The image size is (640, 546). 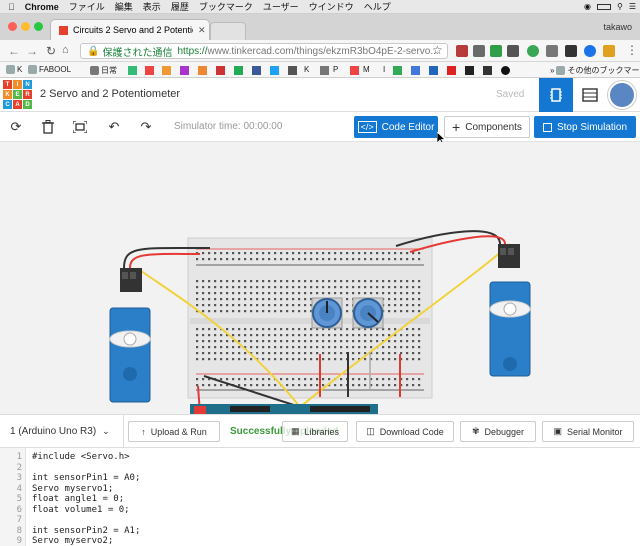 What do you see at coordinates (16, 127) in the screenshot?
I see `rotate-icon: ⟳` at bounding box center [16, 127].